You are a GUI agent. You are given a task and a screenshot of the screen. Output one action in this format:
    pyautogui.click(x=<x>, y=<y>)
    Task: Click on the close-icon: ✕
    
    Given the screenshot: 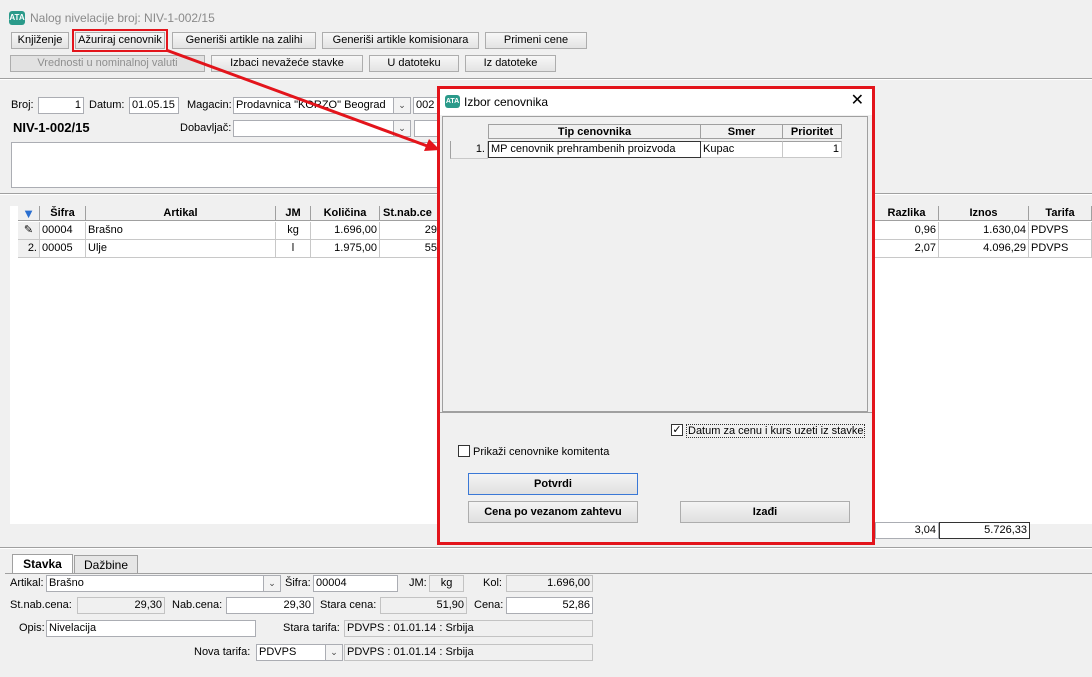 What is the action you would take?
    pyautogui.click(x=857, y=101)
    